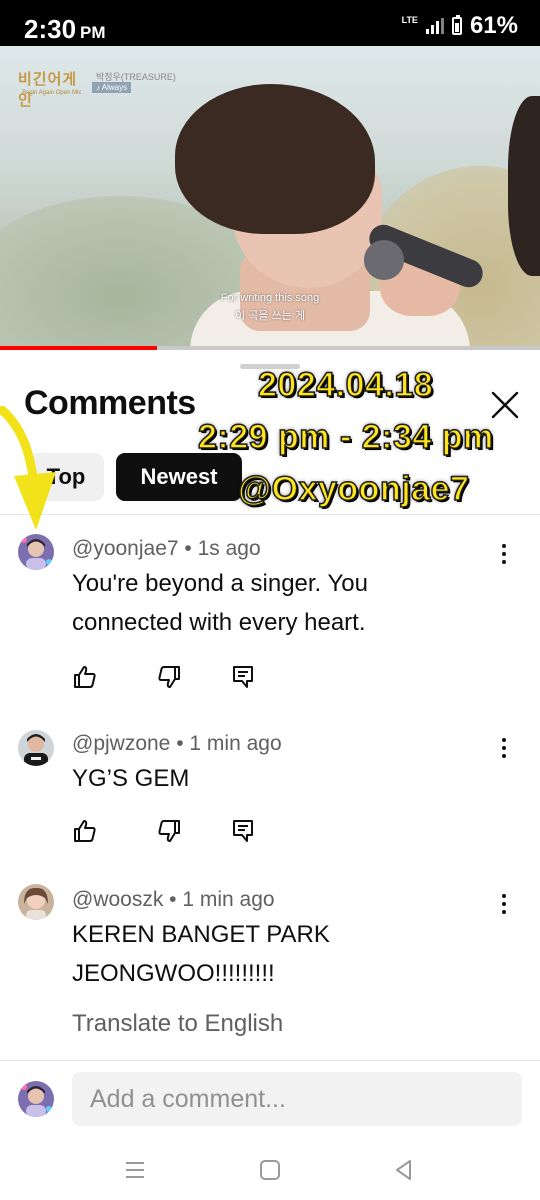  Describe the element at coordinates (173, 973) in the screenshot. I see `comment-line: JEONGWOO!!!!!!!!!` at that location.